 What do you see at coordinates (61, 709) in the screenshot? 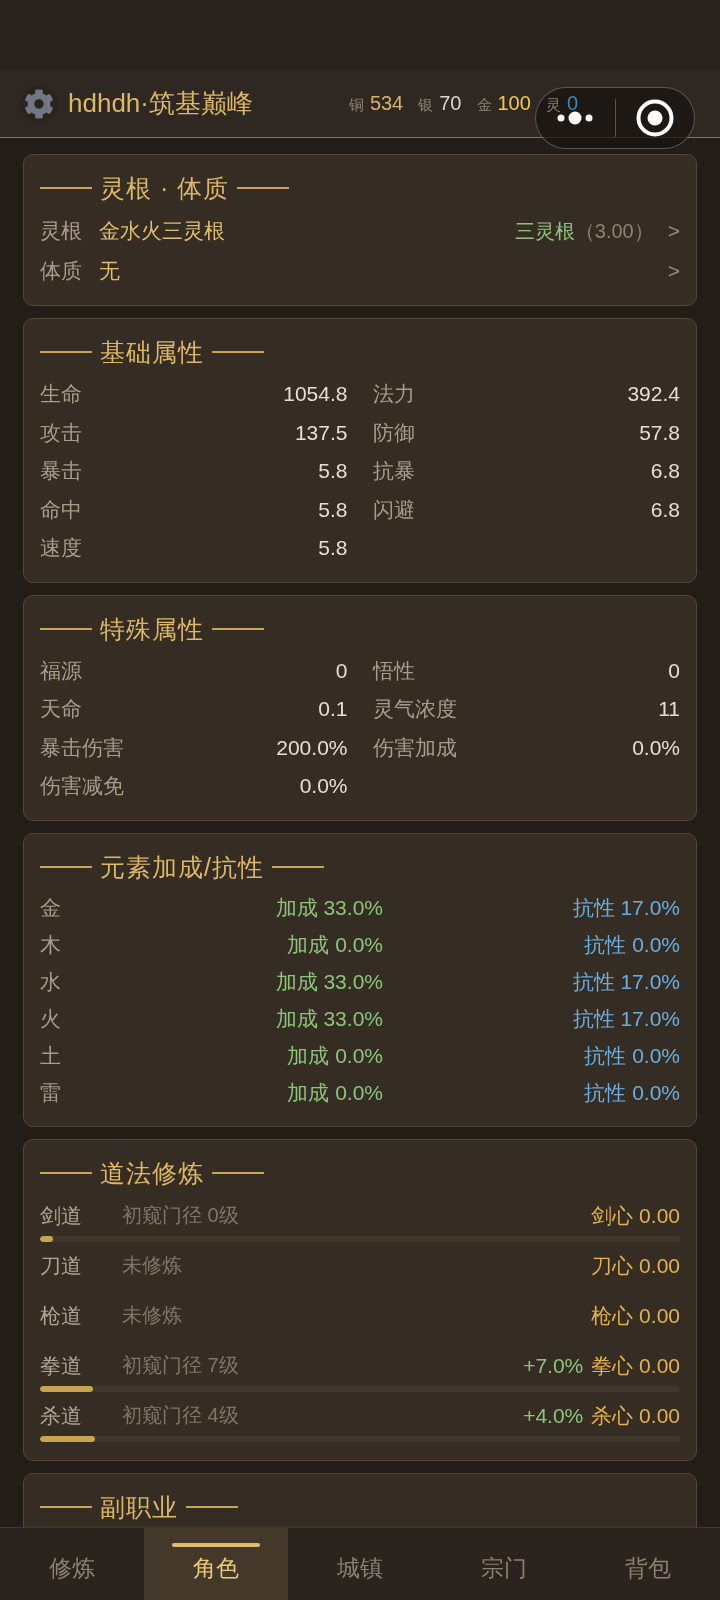
I see `stat-label: 天命` at bounding box center [61, 709].